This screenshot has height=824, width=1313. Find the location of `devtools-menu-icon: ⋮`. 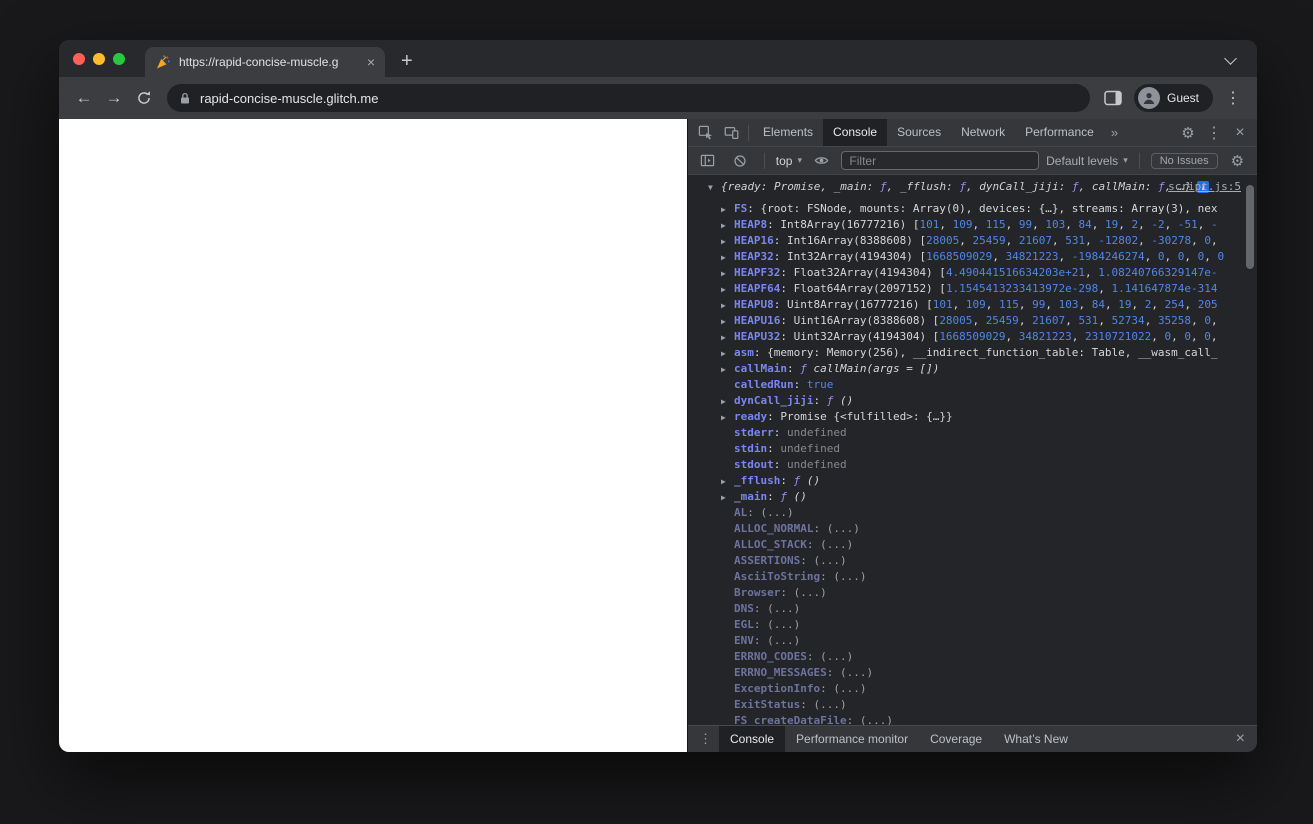

devtools-menu-icon: ⋮ is located at coordinates (1214, 133).